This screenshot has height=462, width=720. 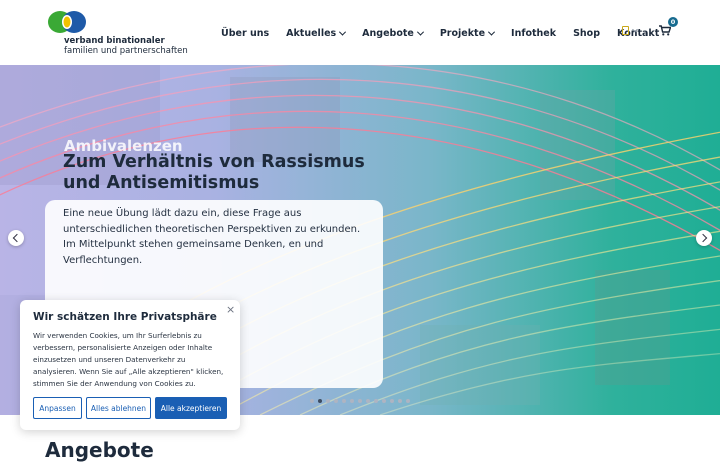 I want to click on cookie-banner-title: Wir schätzen Ihre Privatsphäre, so click(x=125, y=317).